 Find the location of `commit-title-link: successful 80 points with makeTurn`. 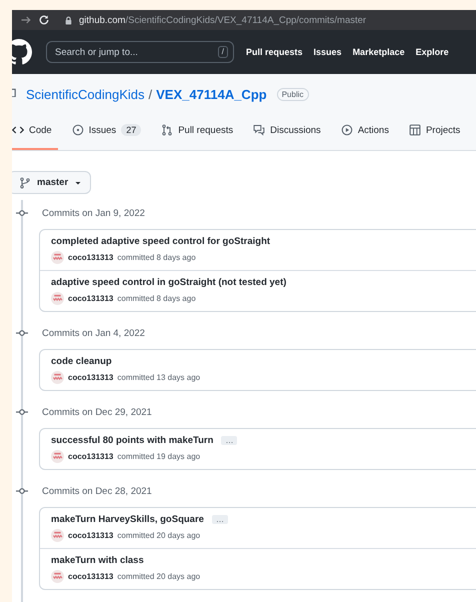

commit-title-link: successful 80 points with makeTurn is located at coordinates (132, 440).